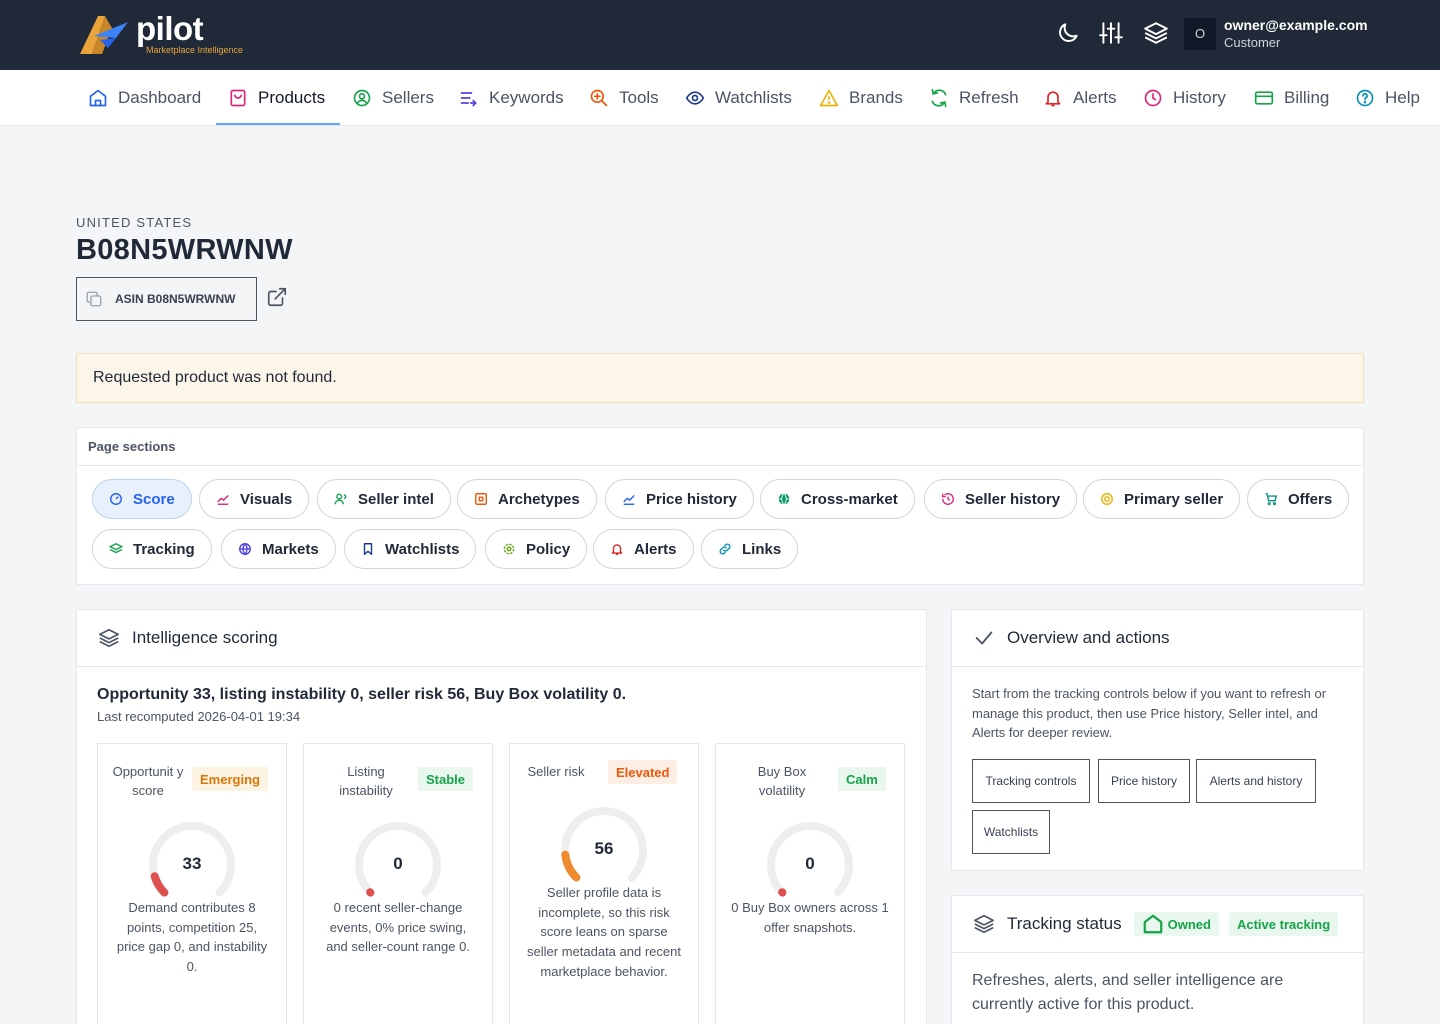  I want to click on pill-label: Seller intel, so click(396, 499).